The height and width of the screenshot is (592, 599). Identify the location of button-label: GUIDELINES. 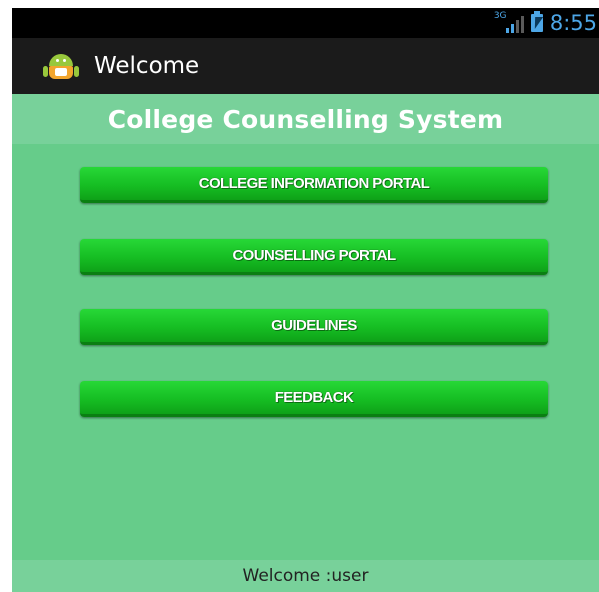
(314, 325).